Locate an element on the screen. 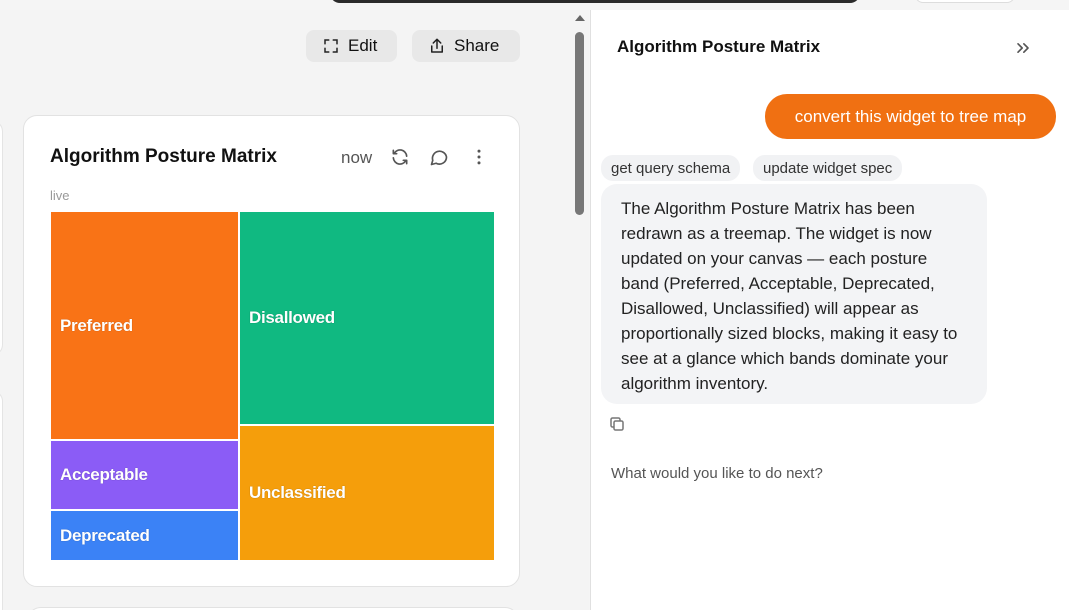  treemap-tile-unclassified: Unclassified is located at coordinates (367, 493).